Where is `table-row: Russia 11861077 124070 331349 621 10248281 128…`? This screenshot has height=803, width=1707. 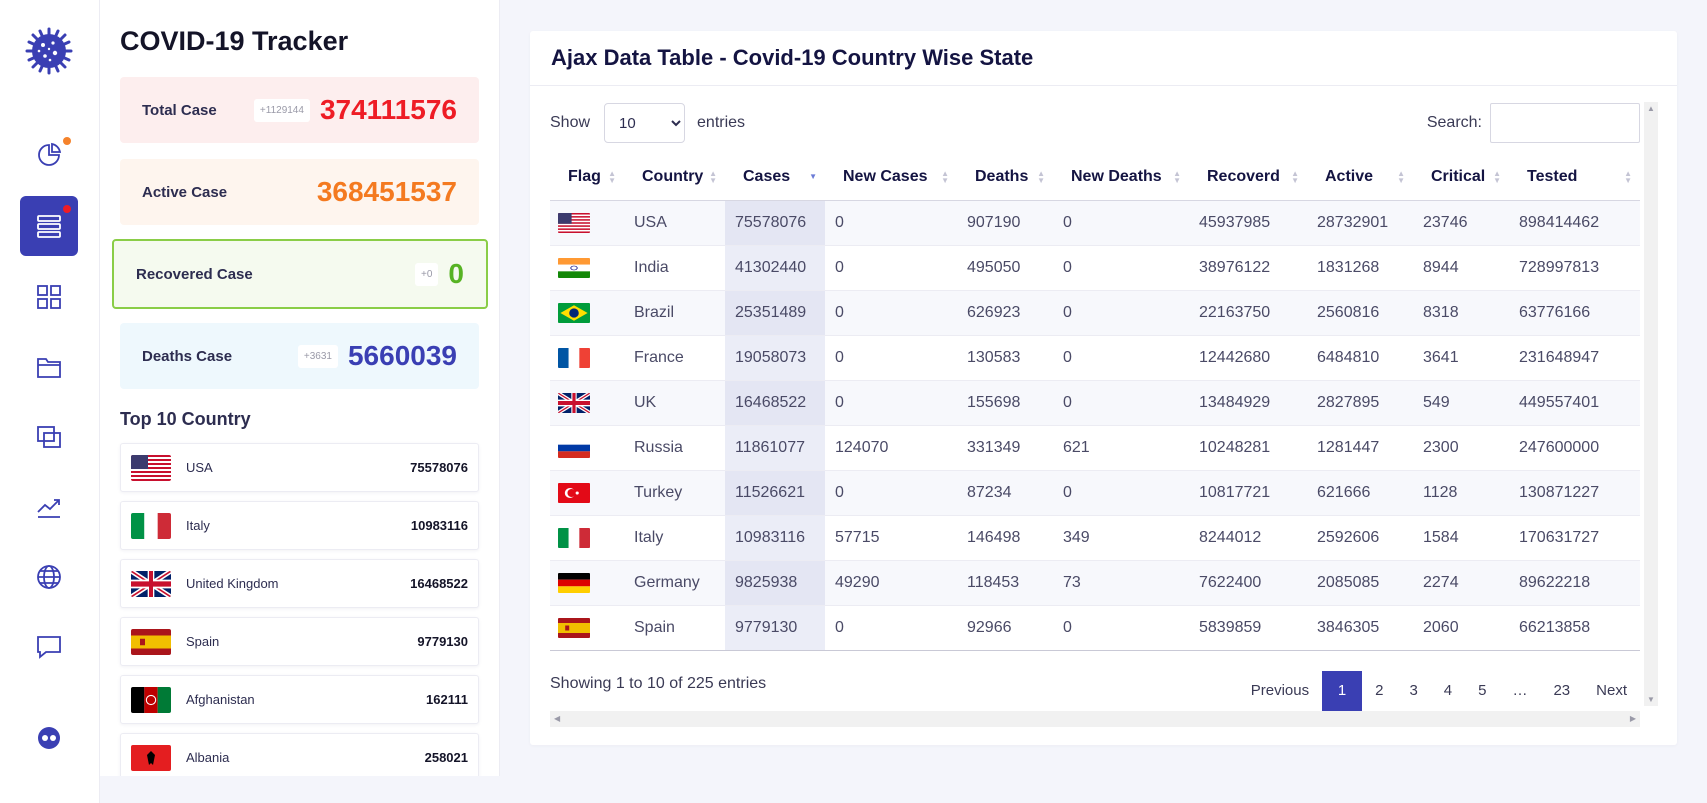
table-row: Russia 11861077 124070 331349 621 10248281 128… is located at coordinates (1095, 448).